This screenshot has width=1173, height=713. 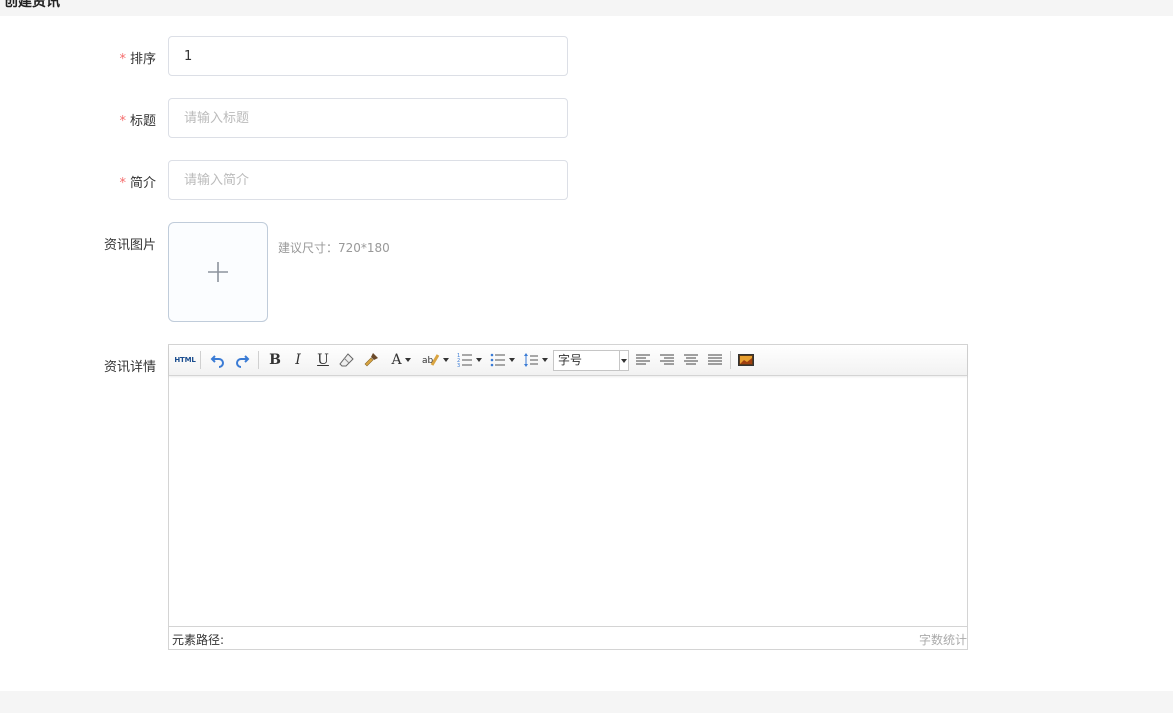 I want to click on format-painter-button, so click(x=371, y=360).